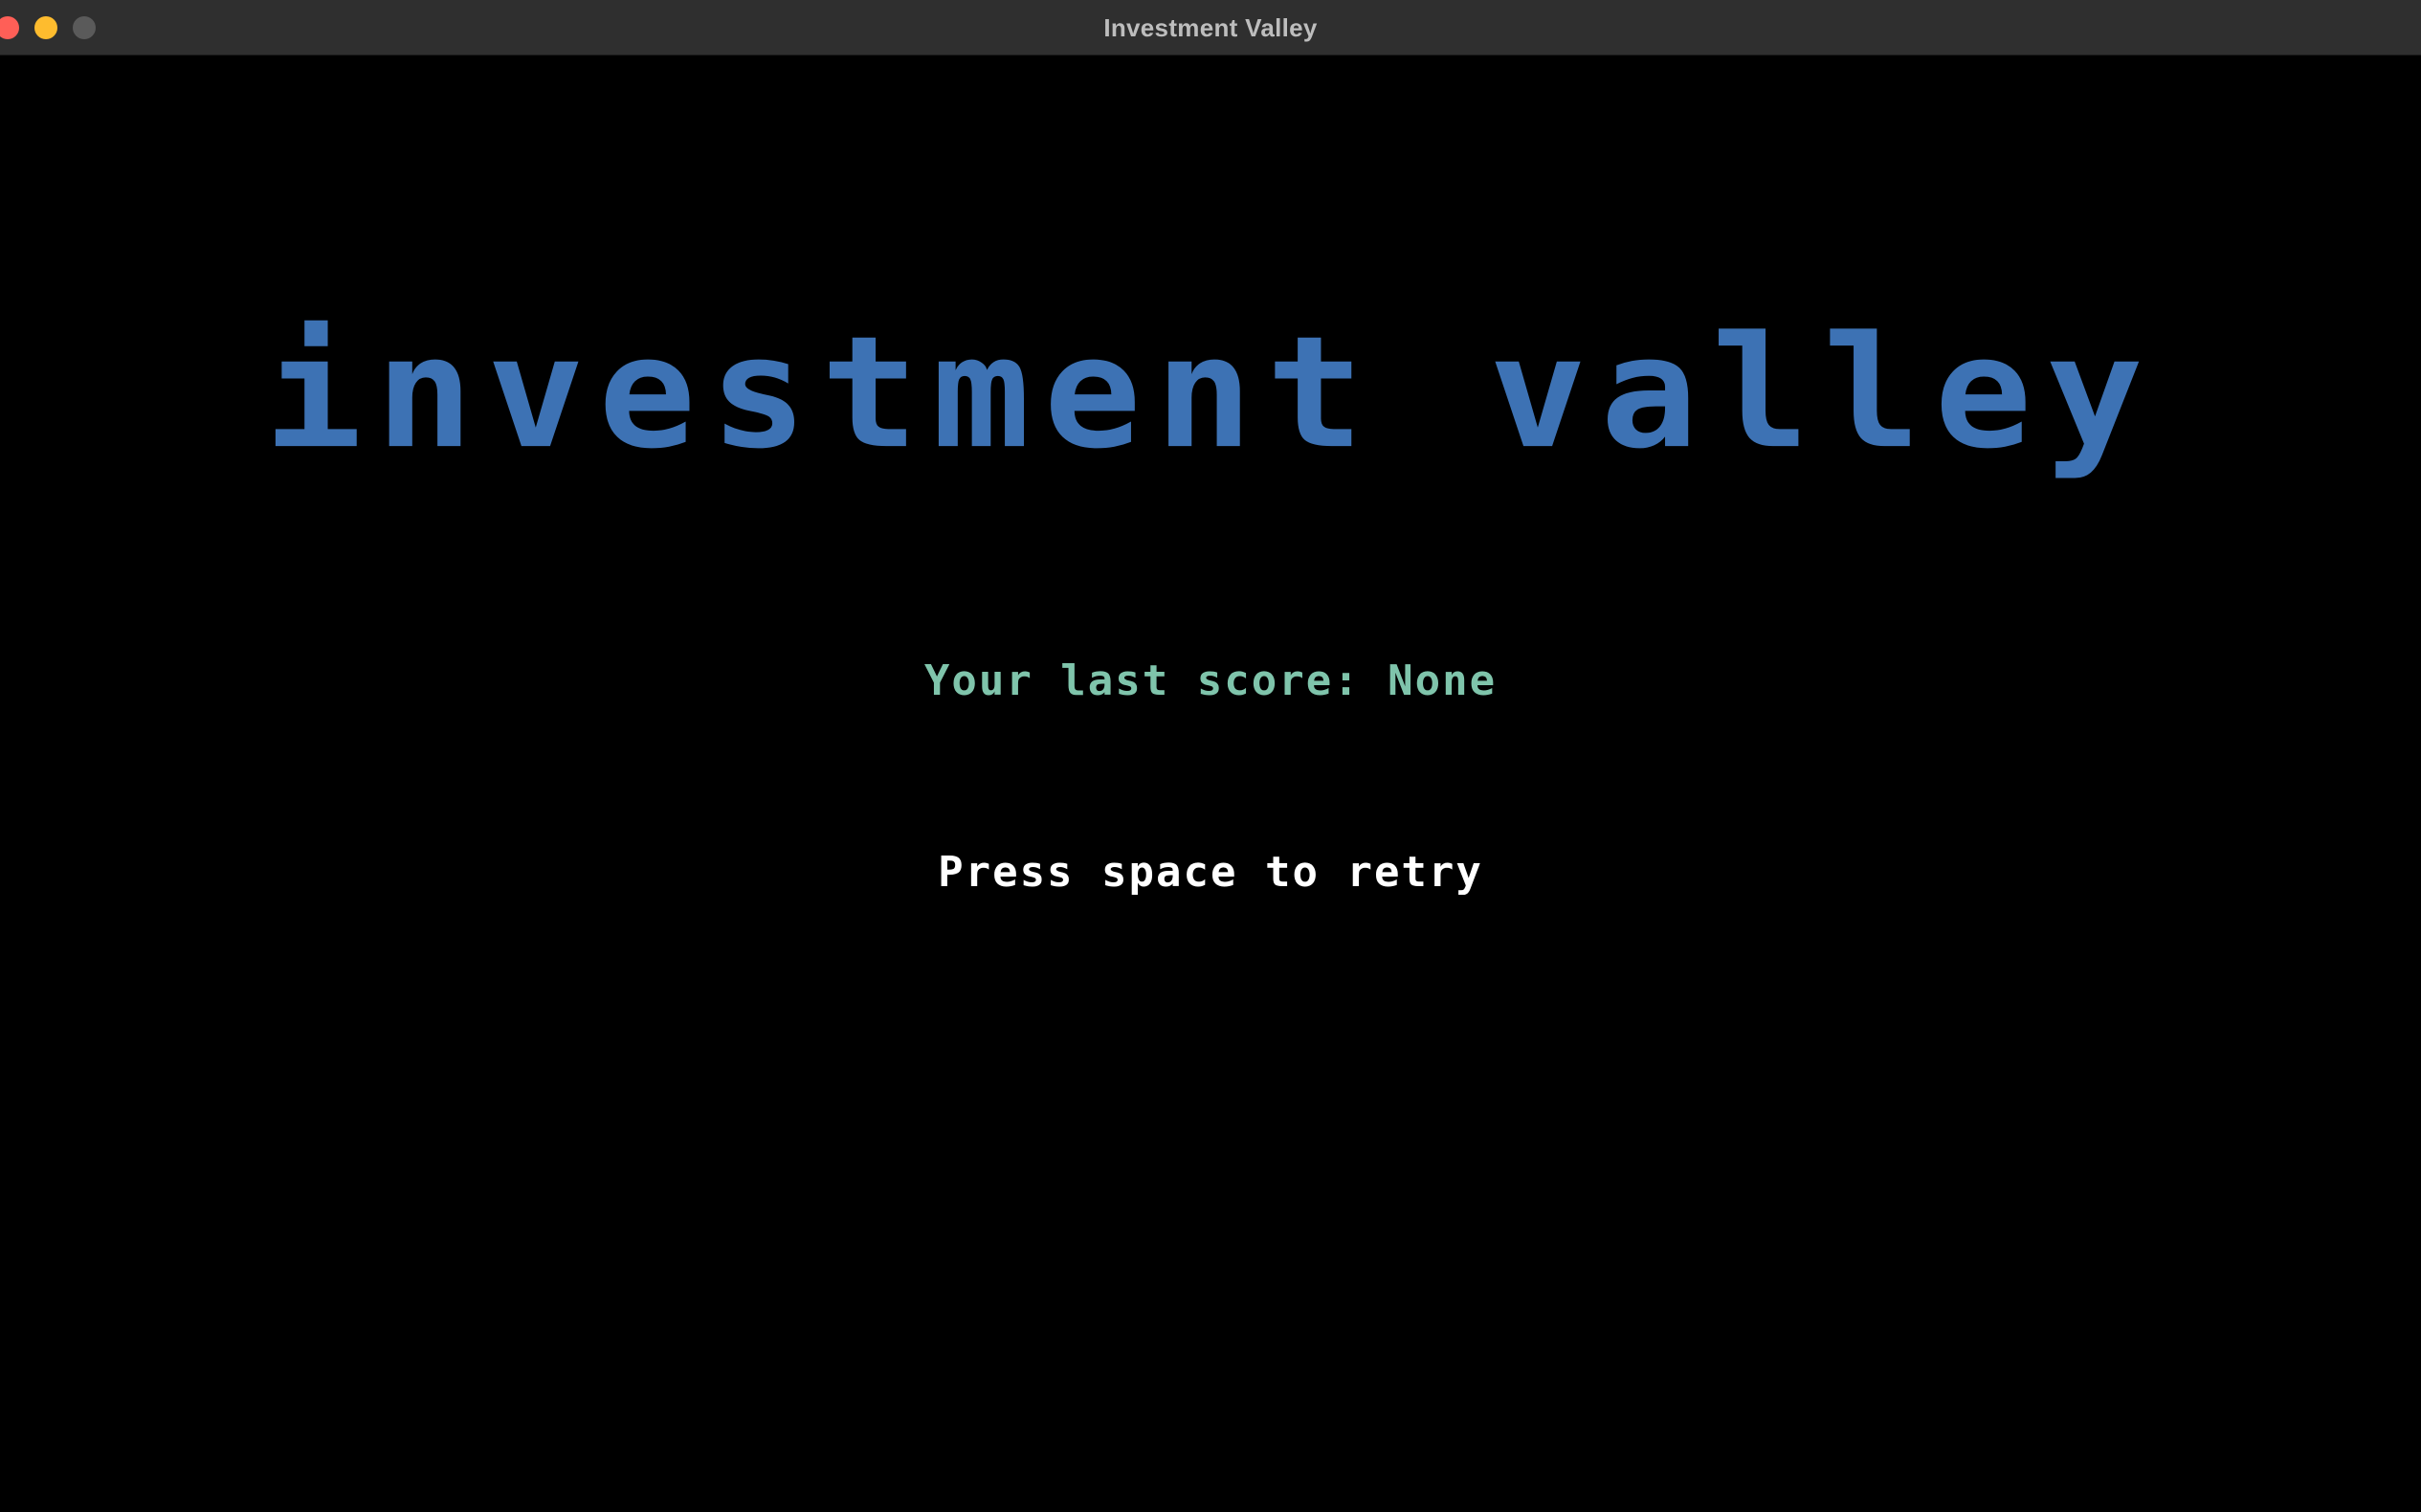 The height and width of the screenshot is (1512, 2421). Describe the element at coordinates (1210, 393) in the screenshot. I see `game-title: Investment Valley` at that location.